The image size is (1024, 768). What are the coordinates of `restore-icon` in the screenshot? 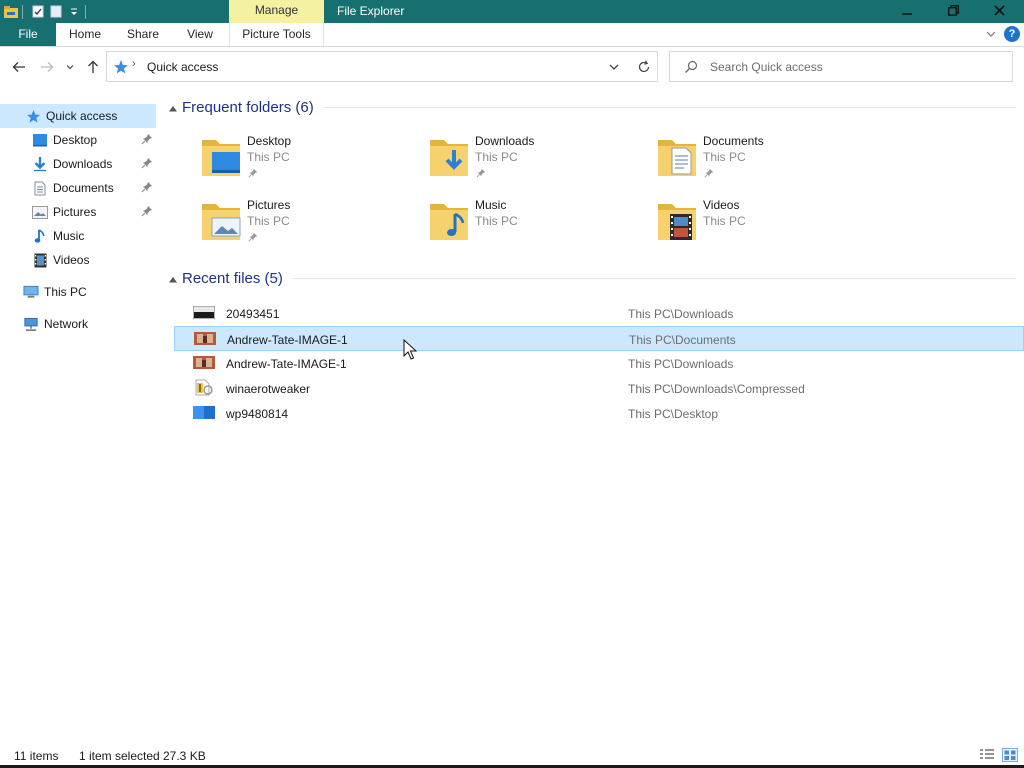 It's located at (953, 11).